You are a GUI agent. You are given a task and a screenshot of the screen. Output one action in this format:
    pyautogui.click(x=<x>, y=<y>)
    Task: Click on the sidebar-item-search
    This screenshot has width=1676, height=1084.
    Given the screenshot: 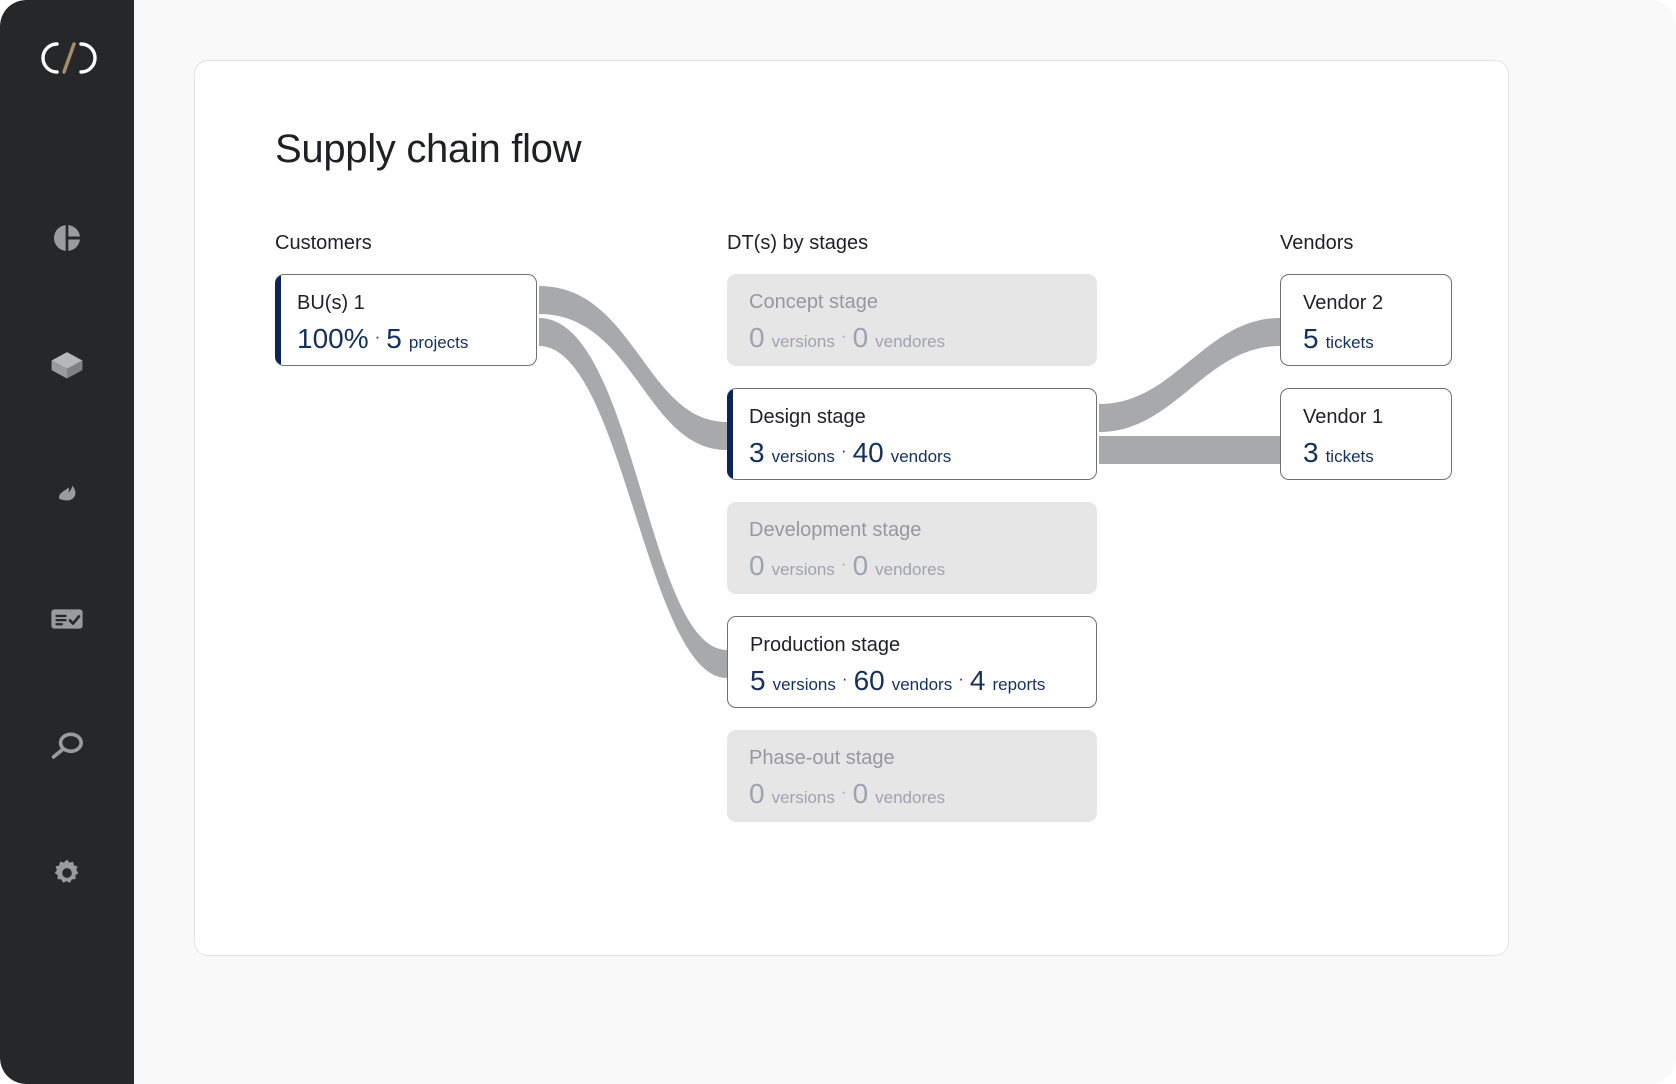 What is the action you would take?
    pyautogui.click(x=67, y=745)
    